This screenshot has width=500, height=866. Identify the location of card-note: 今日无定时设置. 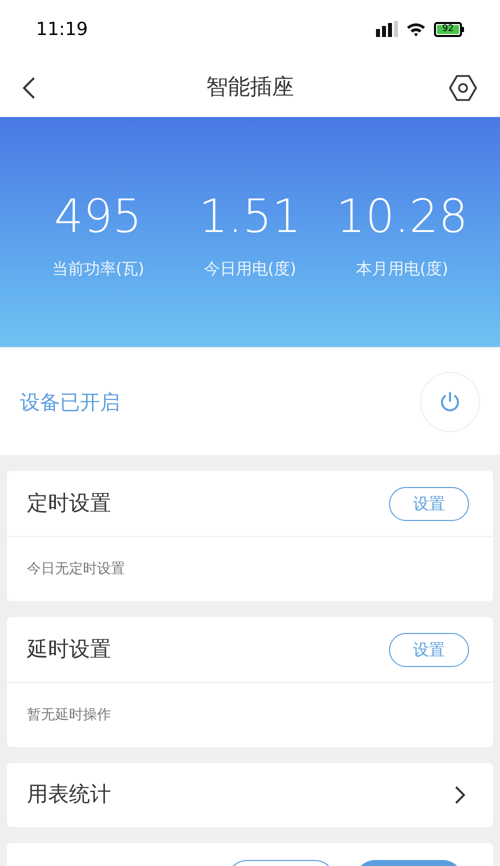
(76, 569).